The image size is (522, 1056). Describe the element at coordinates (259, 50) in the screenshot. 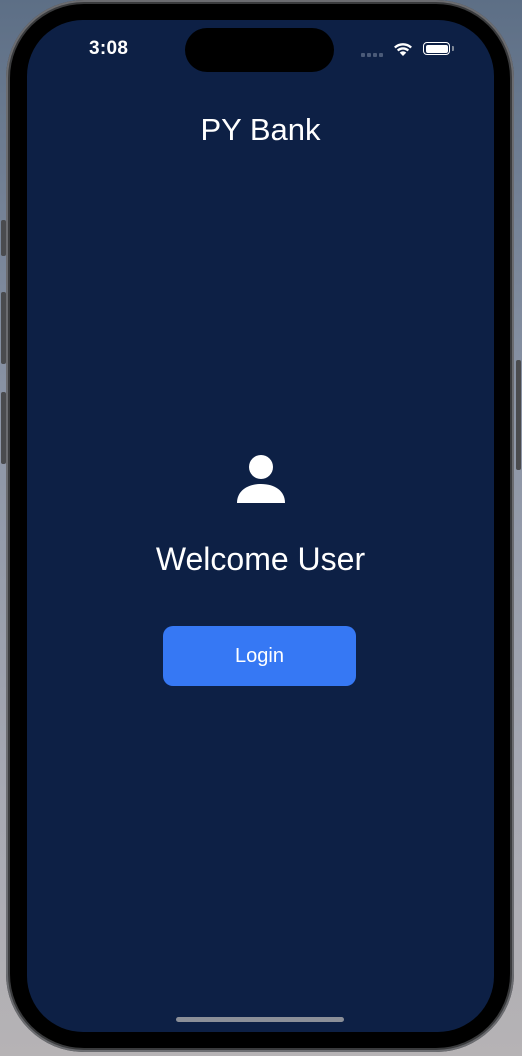

I see `dynamic-island` at that location.